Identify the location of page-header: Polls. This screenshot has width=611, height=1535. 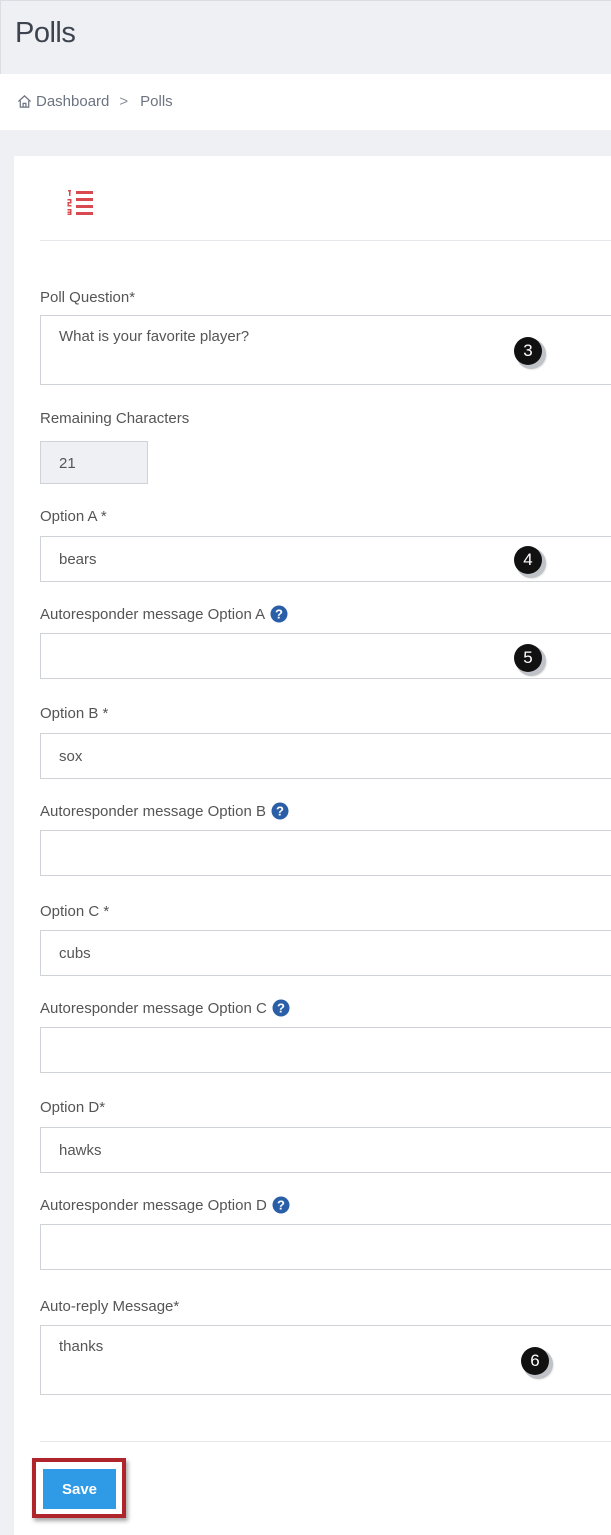
(305, 37).